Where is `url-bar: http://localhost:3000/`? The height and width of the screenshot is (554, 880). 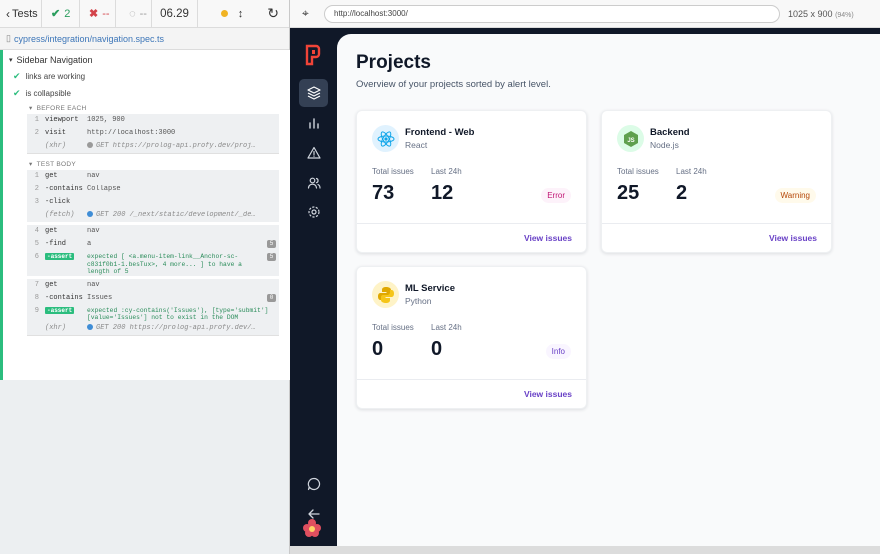 url-bar: http://localhost:3000/ is located at coordinates (552, 13).